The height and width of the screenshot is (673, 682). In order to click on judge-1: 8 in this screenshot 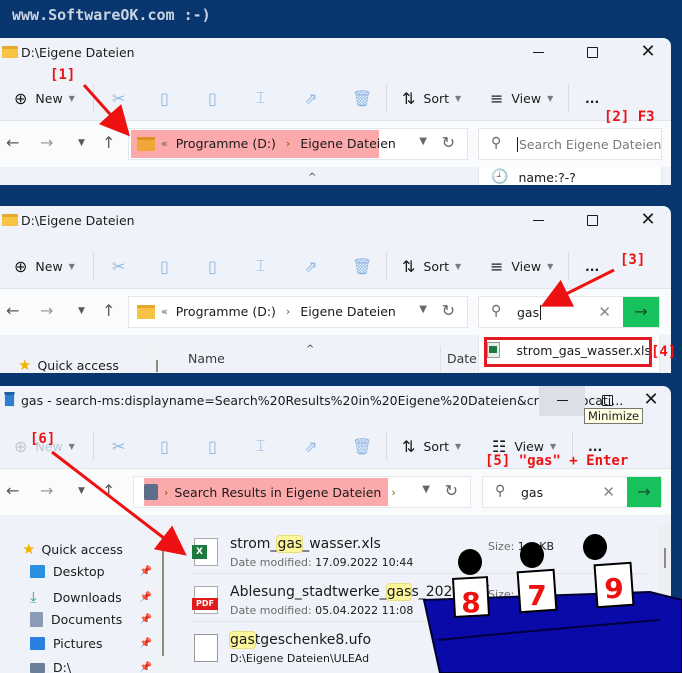, I will do `click(471, 584)`.